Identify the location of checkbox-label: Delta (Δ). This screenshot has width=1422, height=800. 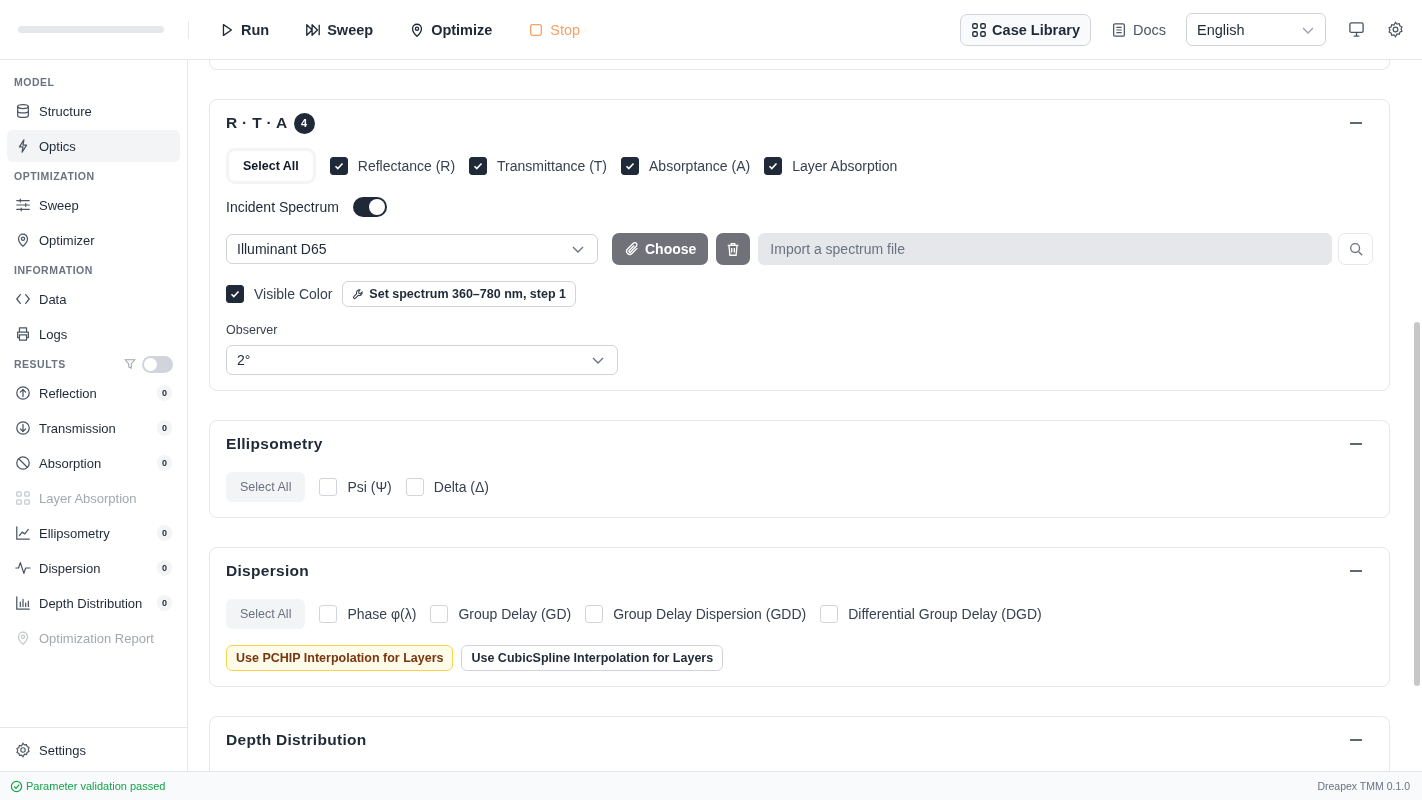
(461, 487).